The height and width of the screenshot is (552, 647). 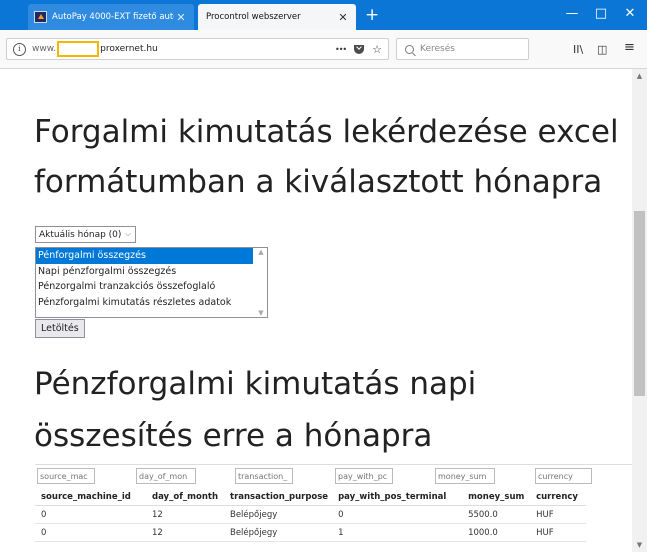 What do you see at coordinates (462, 49) in the screenshot?
I see `search-box: Keresés` at bounding box center [462, 49].